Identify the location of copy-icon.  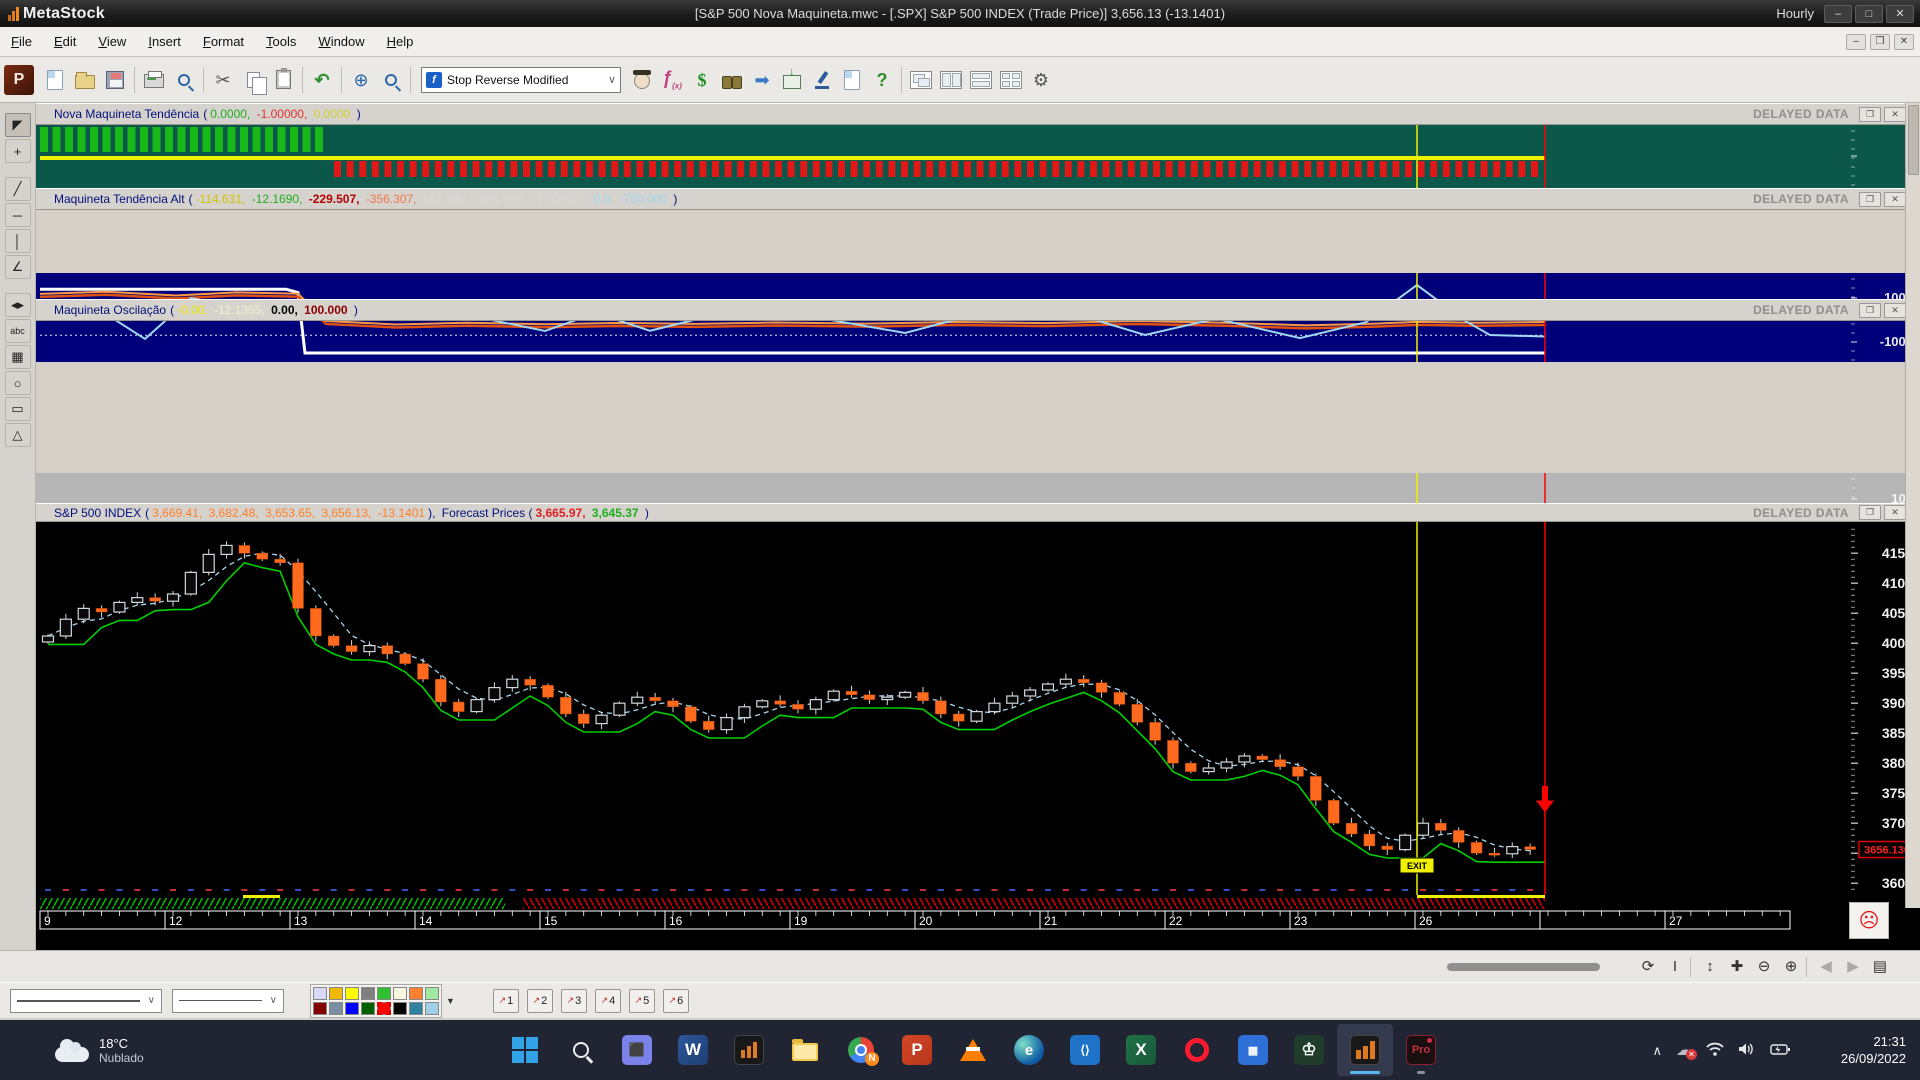
(253, 80).